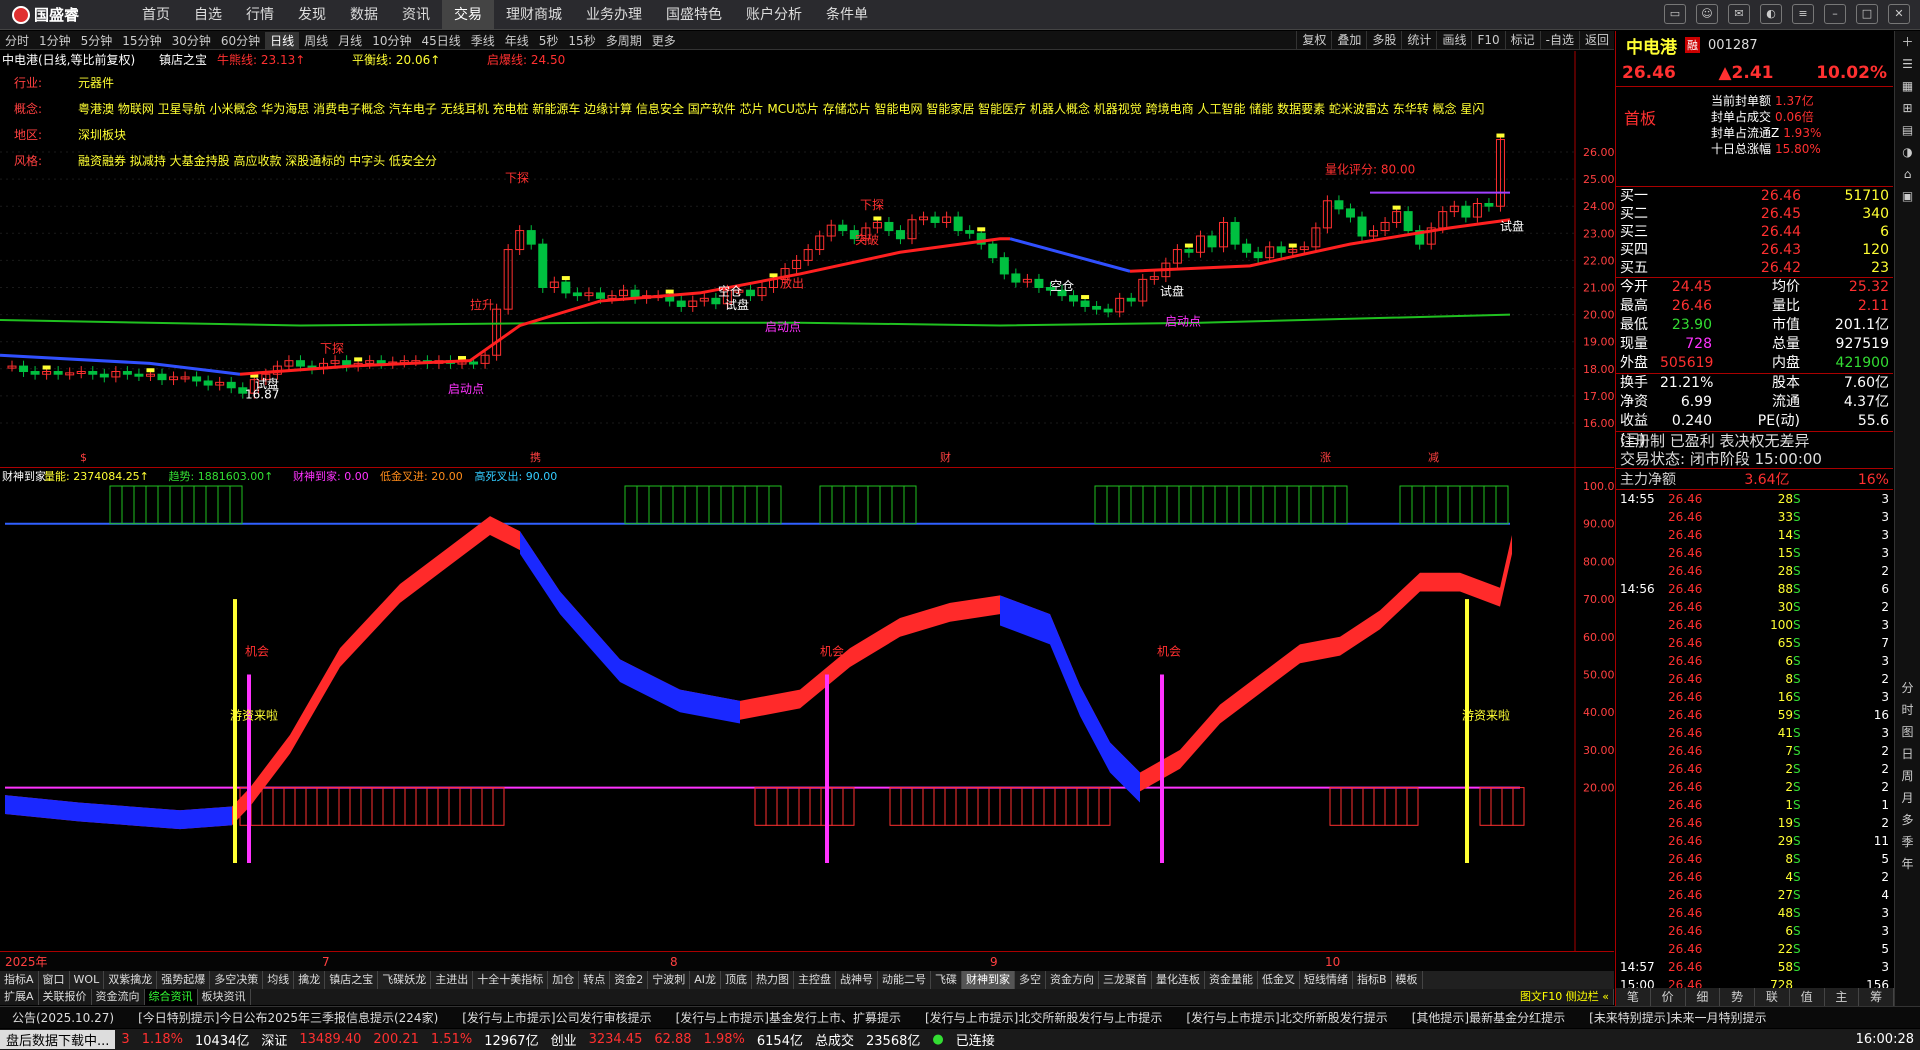 This screenshot has height=1050, width=1920. What do you see at coordinates (1522, 40) in the screenshot?
I see `chart-tool-button: 标记` at bounding box center [1522, 40].